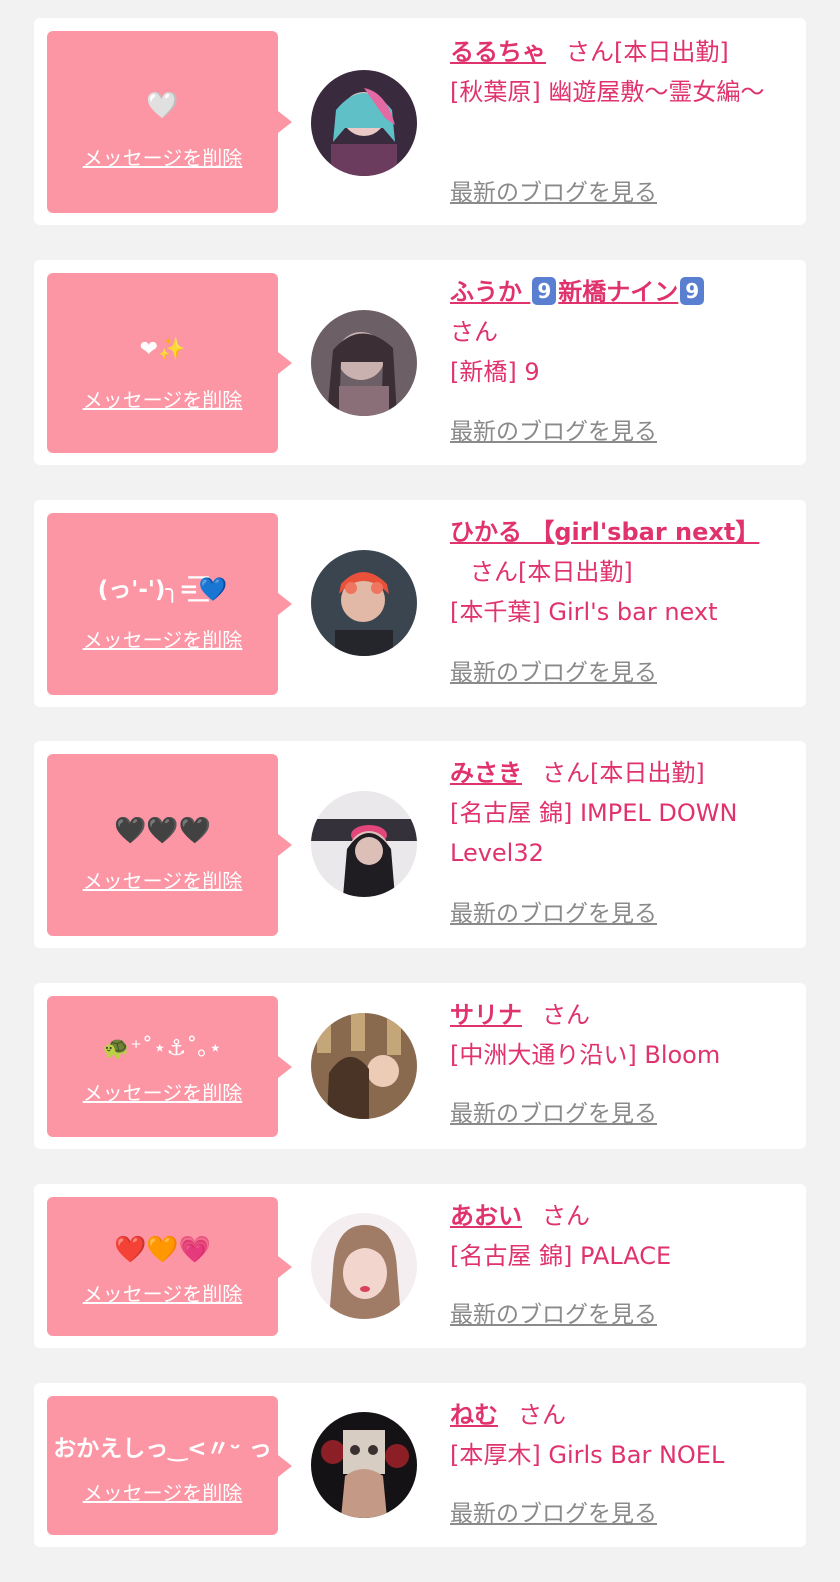 The width and height of the screenshot is (840, 1582). I want to click on cast-info: ねむ さん [本厚木] Girls Bar NOEL, so click(620, 1435).